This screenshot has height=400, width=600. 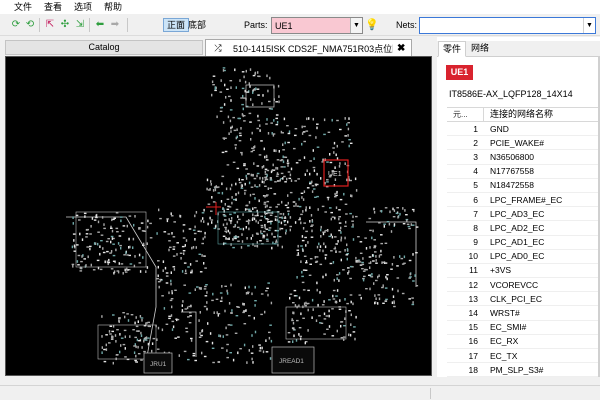 What do you see at coordinates (523, 186) in the screenshot?
I see `table-row: 5 N18472558` at bounding box center [523, 186].